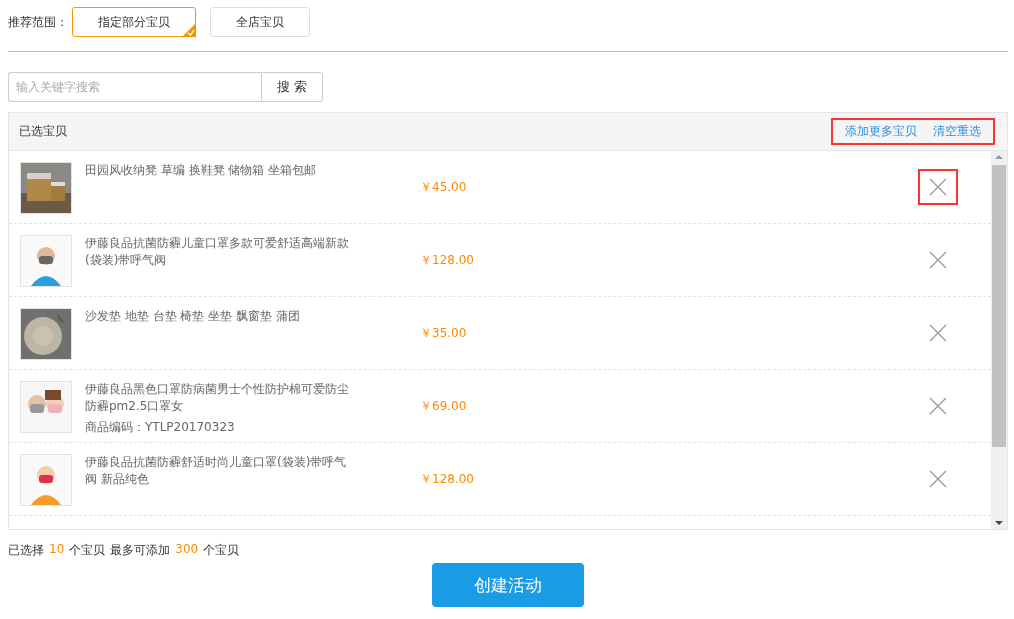 Image resolution: width=1014 pixels, height=619 pixels. What do you see at coordinates (35, 22) in the screenshot?
I see `scope-label: 推荐范围：` at bounding box center [35, 22].